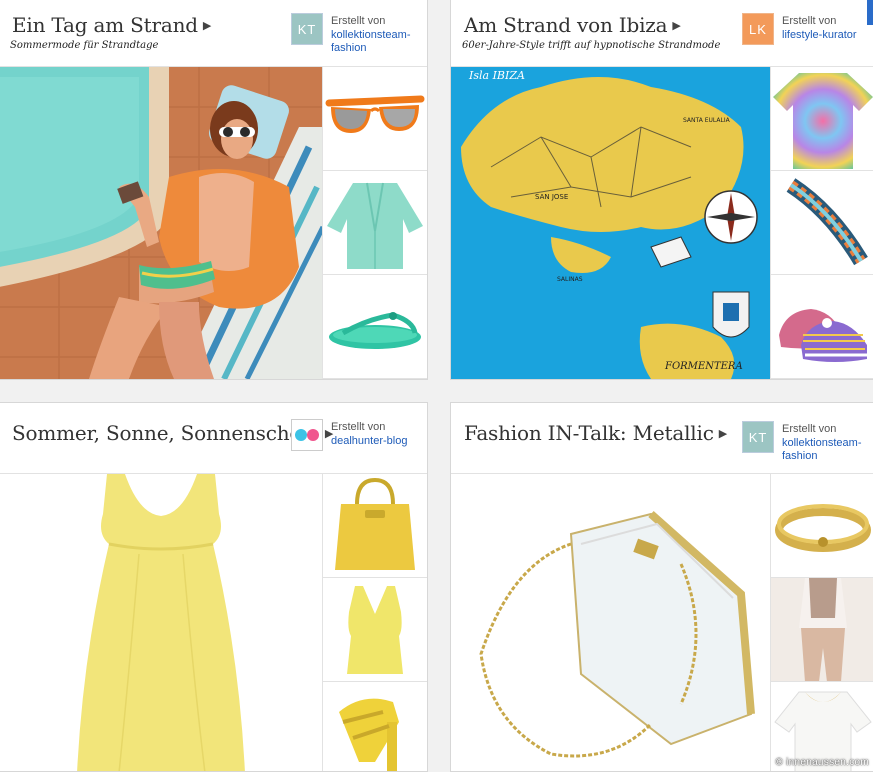 Image resolution: width=873 pixels, height=772 pixels. Describe the element at coordinates (822, 119) in the screenshot. I see `thumb-tie-dye-shirt` at that location.